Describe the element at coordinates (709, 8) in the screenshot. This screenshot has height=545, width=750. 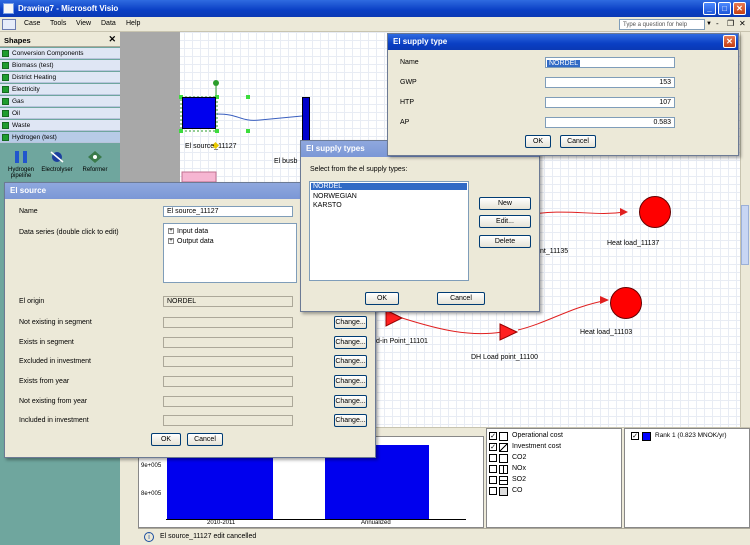
I see `minimize-button: _` at that location.